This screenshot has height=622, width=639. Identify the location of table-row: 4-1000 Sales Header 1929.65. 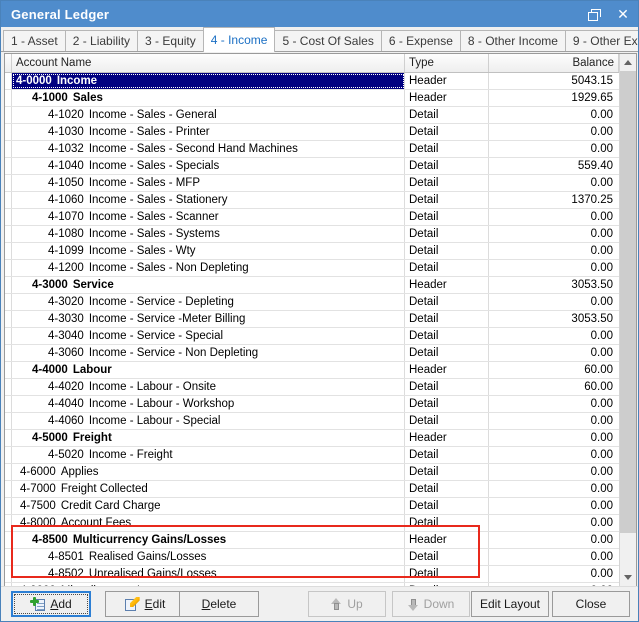
(312, 98).